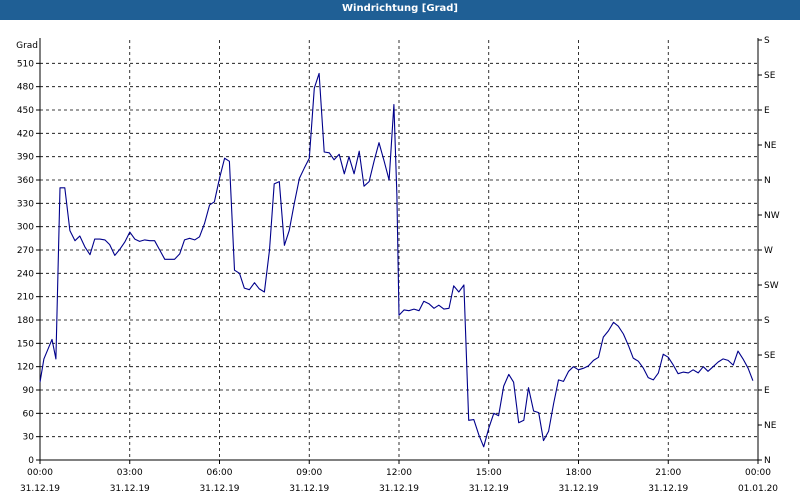  I want to click on y-axis-label: Grad, so click(27, 46).